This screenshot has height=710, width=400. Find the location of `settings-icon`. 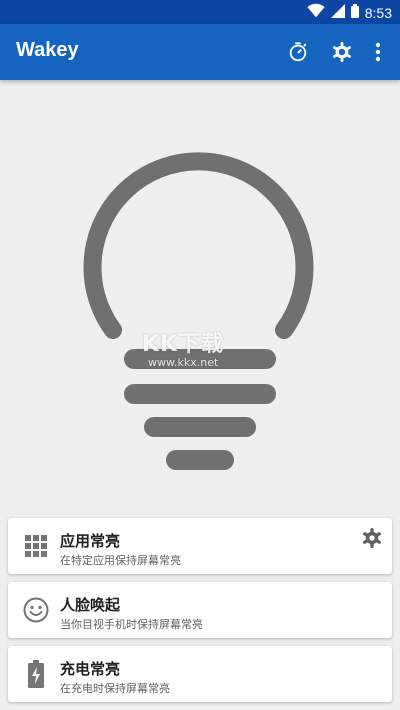

settings-icon is located at coordinates (342, 52).